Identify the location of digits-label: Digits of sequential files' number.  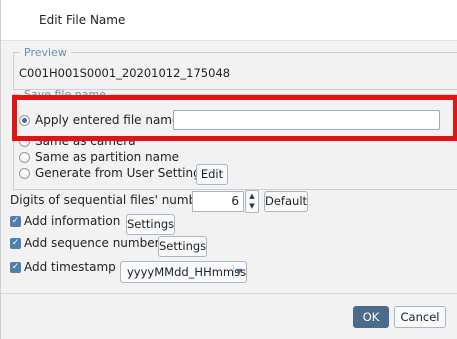
(109, 200).